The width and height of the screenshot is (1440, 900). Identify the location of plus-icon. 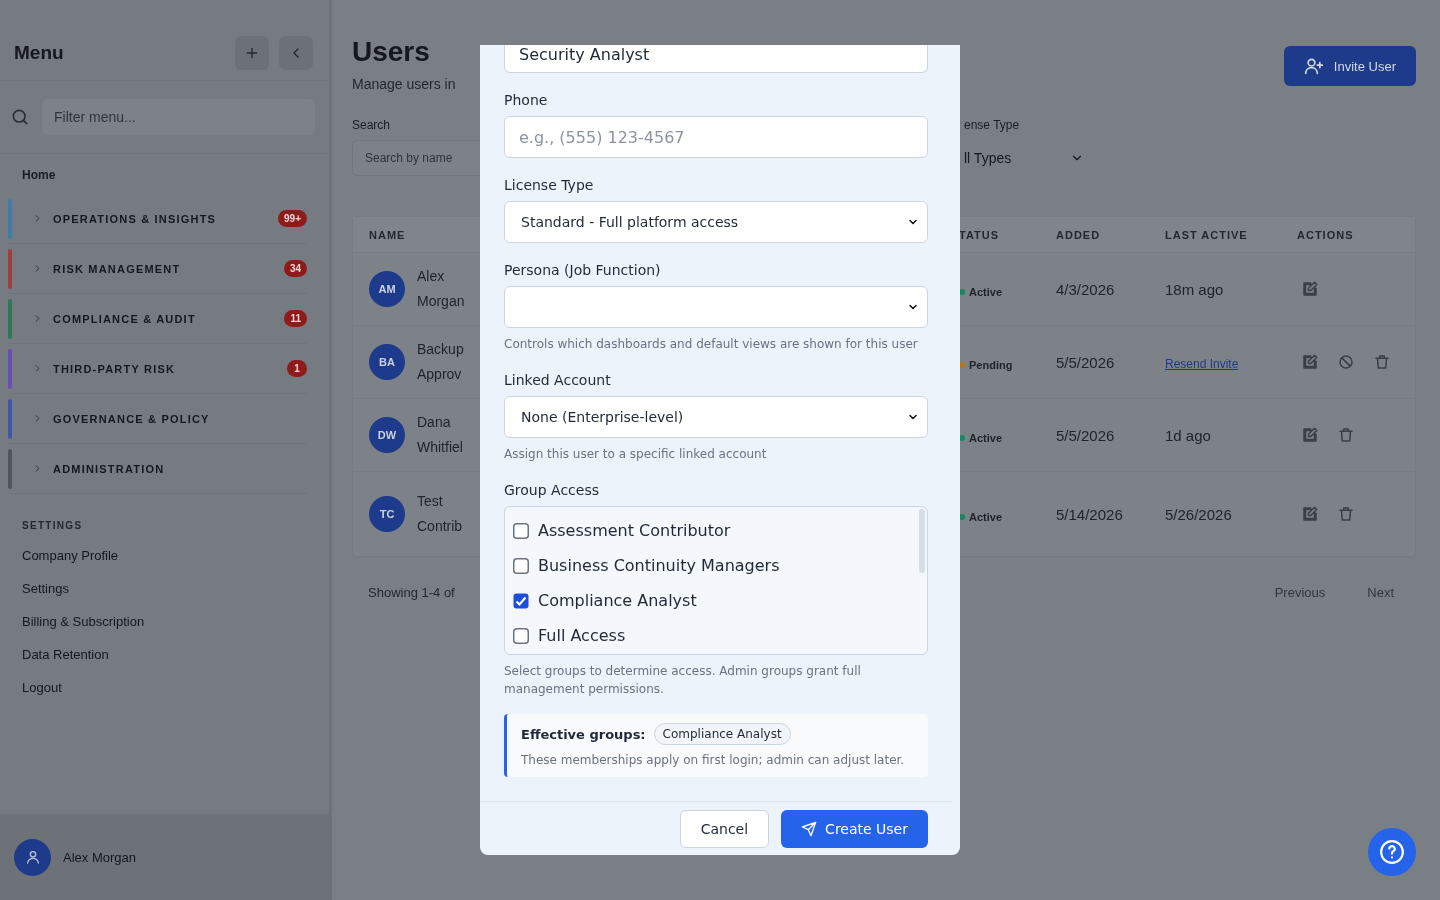
(252, 53).